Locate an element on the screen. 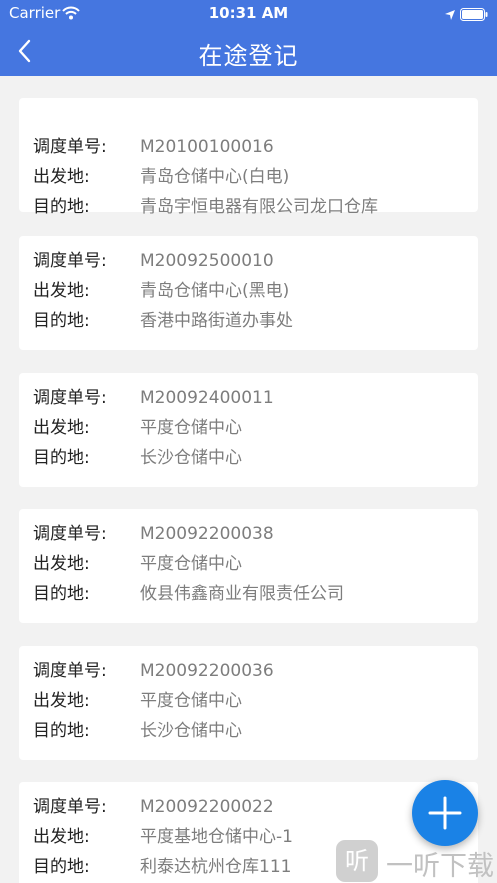  plus-icon is located at coordinates (445, 813).